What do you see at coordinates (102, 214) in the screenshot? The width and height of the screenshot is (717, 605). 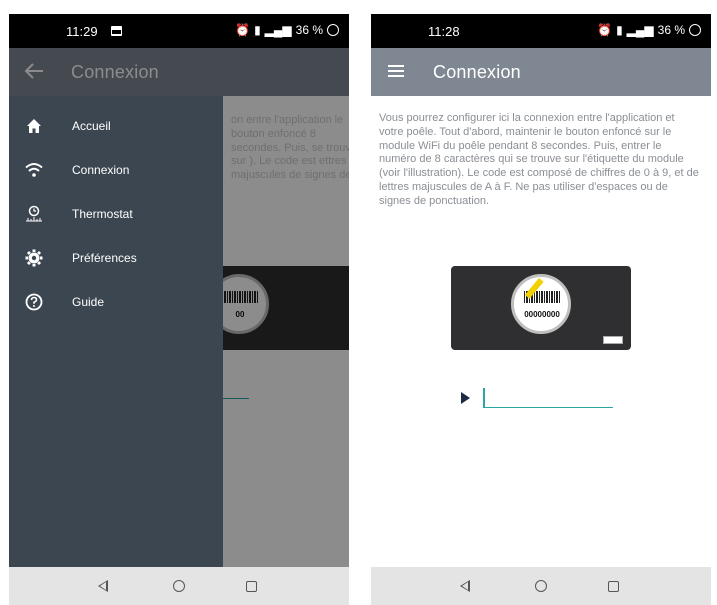 I see `drawer-item-label: Thermostat` at bounding box center [102, 214].